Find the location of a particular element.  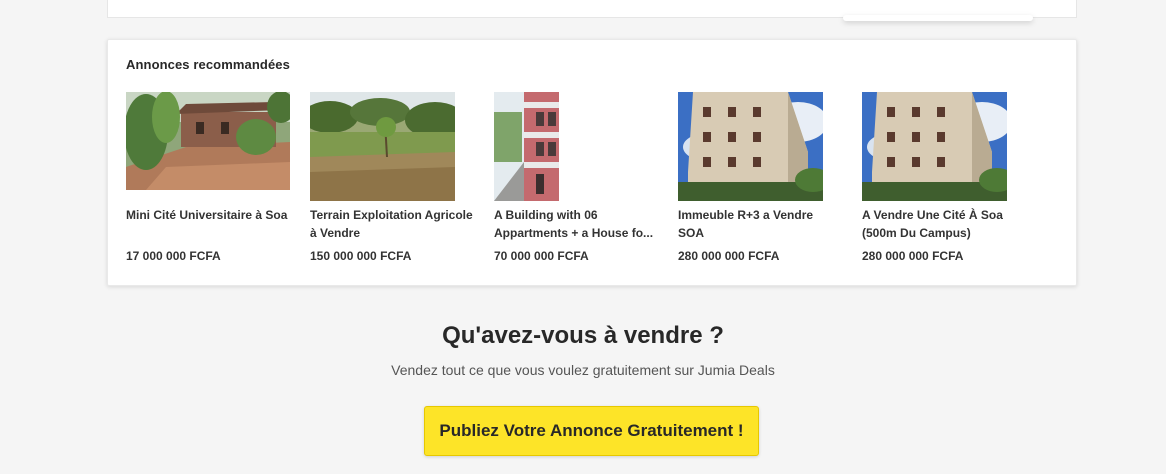

land-photo is located at coordinates (382, 146).